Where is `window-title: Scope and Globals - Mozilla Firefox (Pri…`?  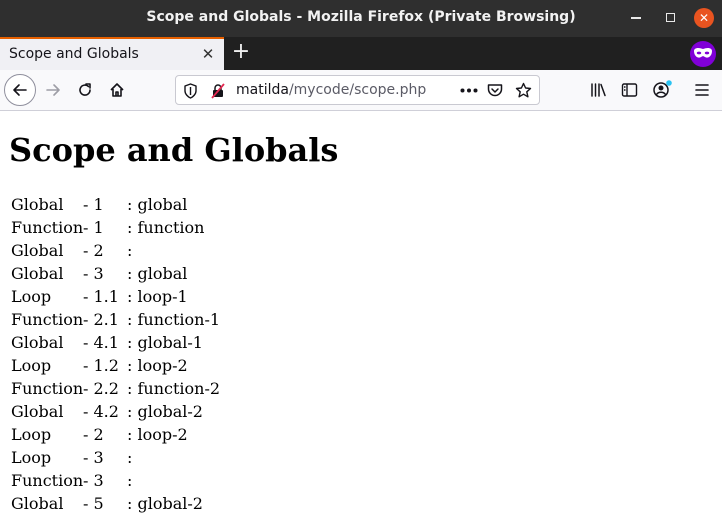
window-title: Scope and Globals - Mozilla Firefox (Pri… is located at coordinates (361, 17).